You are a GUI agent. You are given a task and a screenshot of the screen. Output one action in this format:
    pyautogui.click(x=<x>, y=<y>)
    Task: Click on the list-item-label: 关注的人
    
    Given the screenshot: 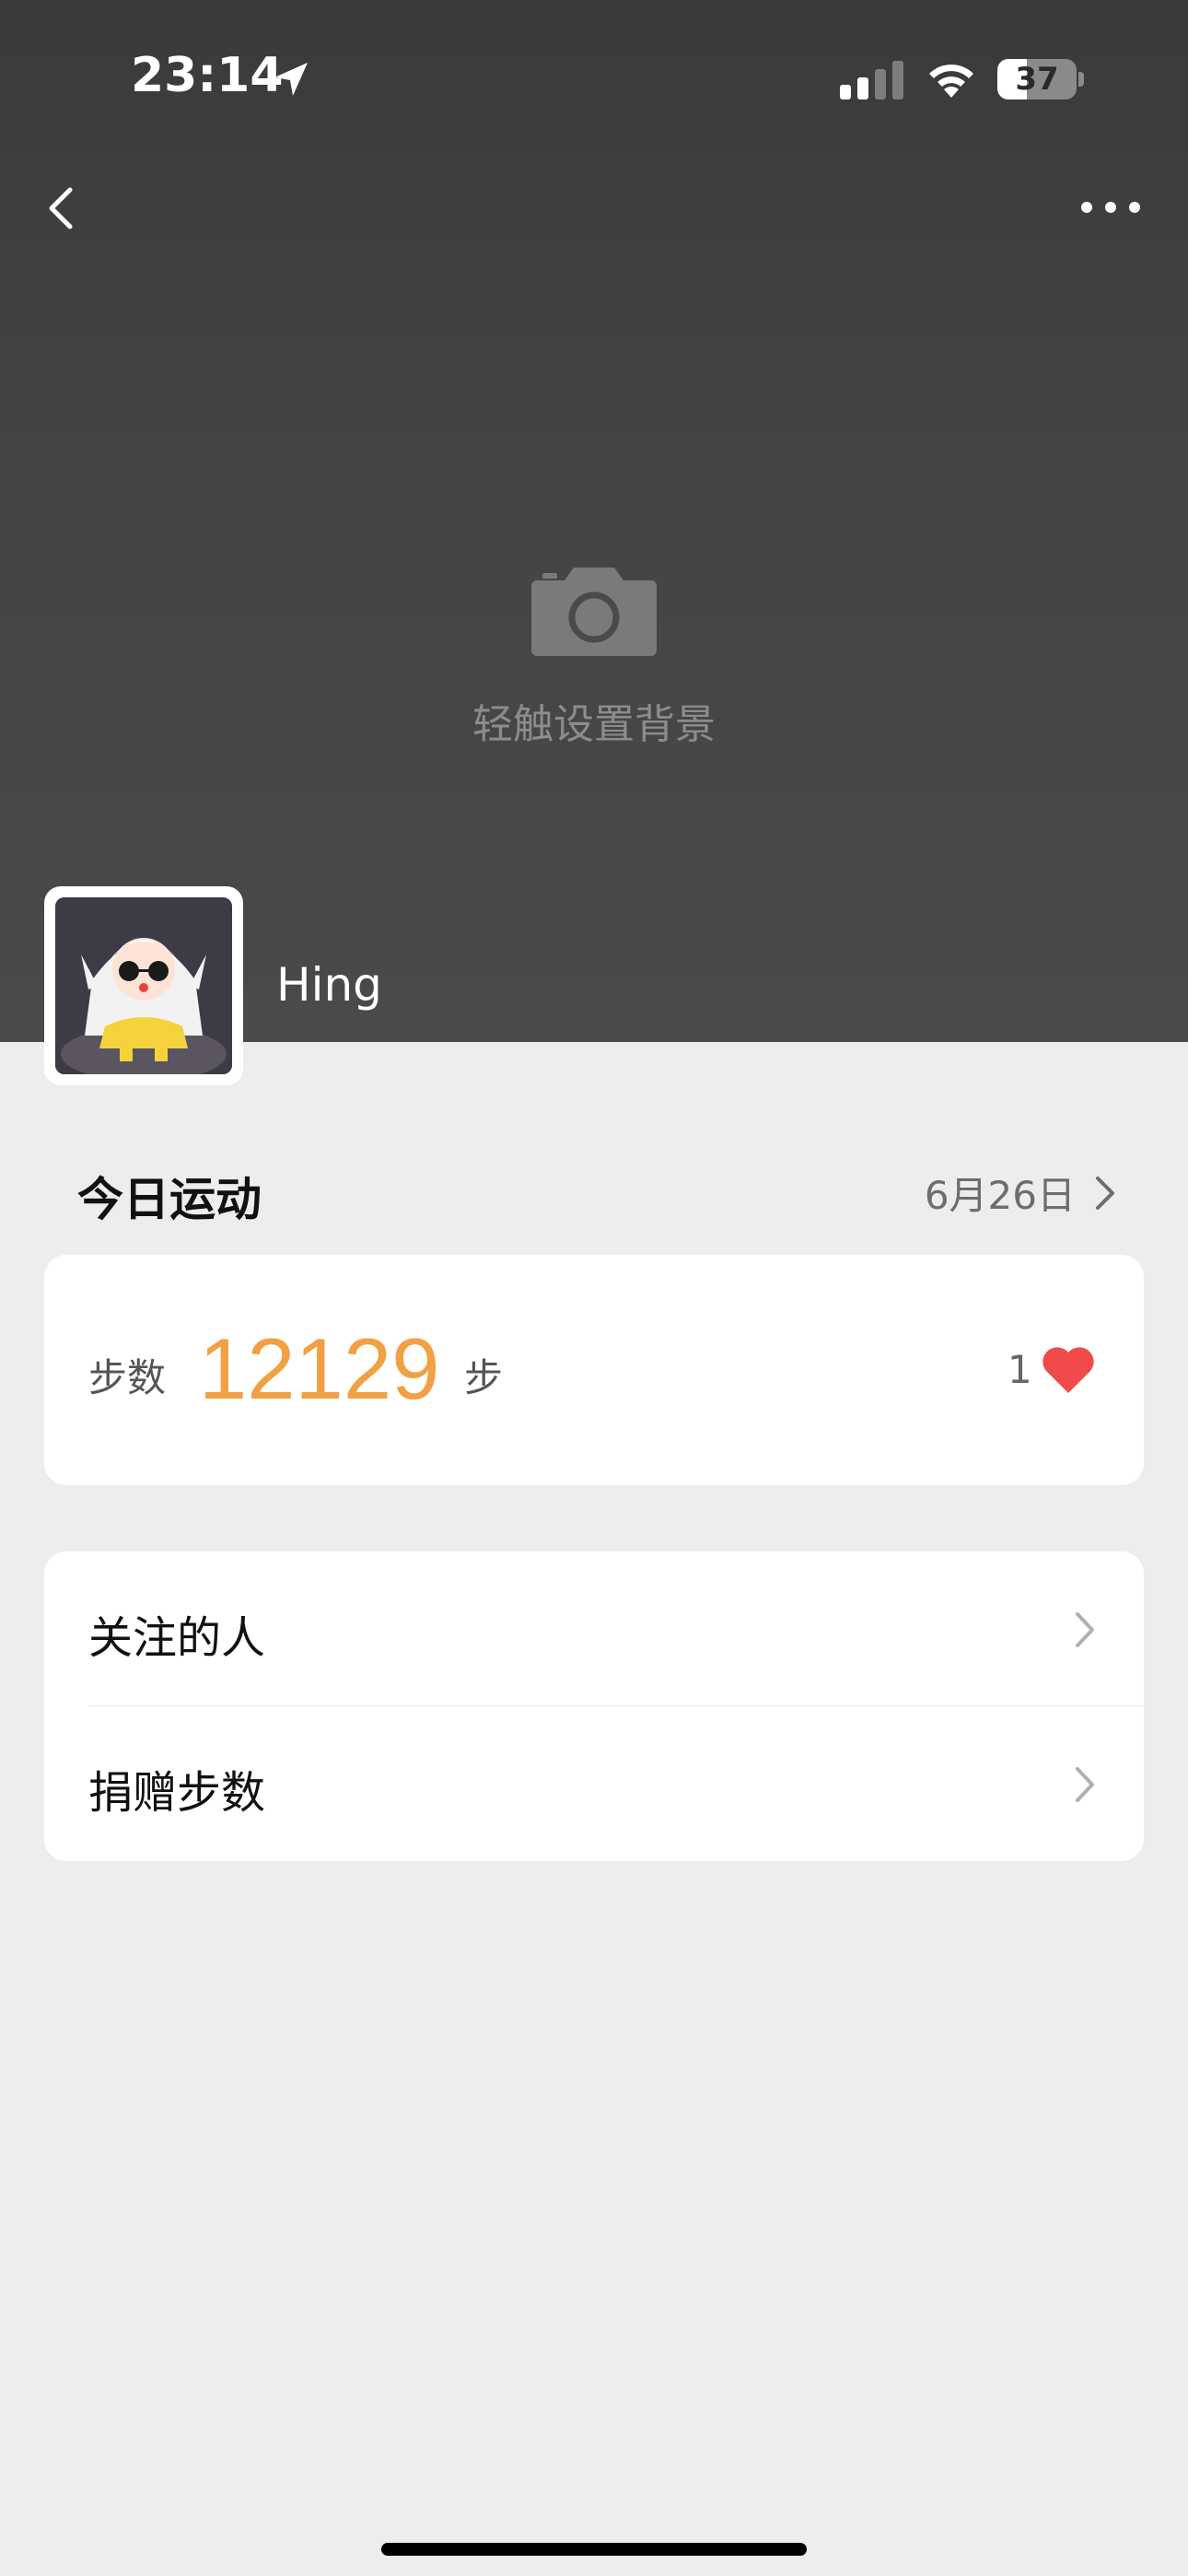 What is the action you would take?
    pyautogui.click(x=177, y=1638)
    